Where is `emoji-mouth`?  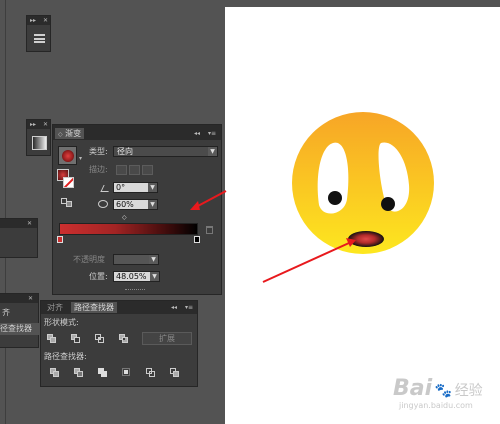
emoji-mouth is located at coordinates (366, 239).